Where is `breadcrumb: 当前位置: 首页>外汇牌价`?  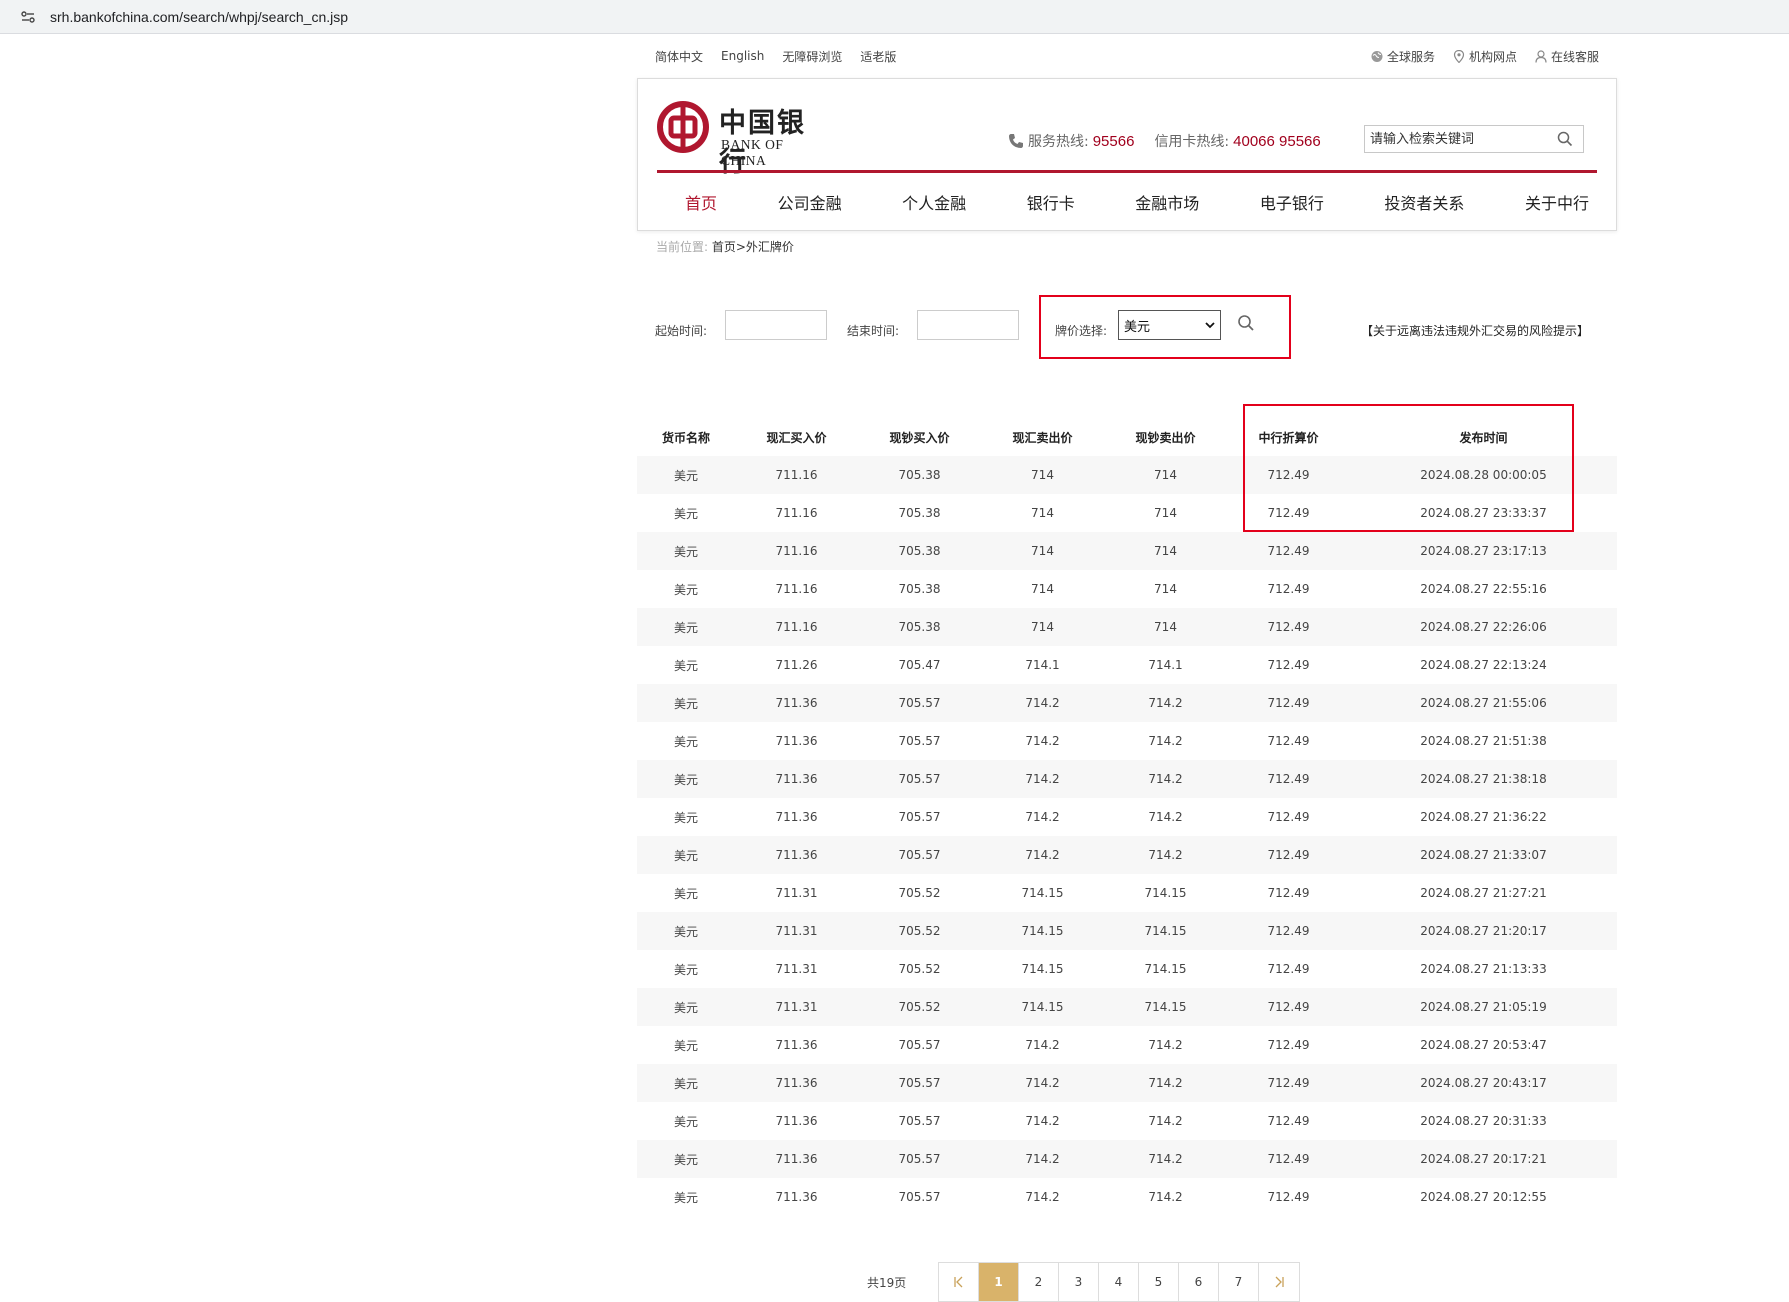 breadcrumb: 当前位置: 首页>外汇牌价 is located at coordinates (1127, 246).